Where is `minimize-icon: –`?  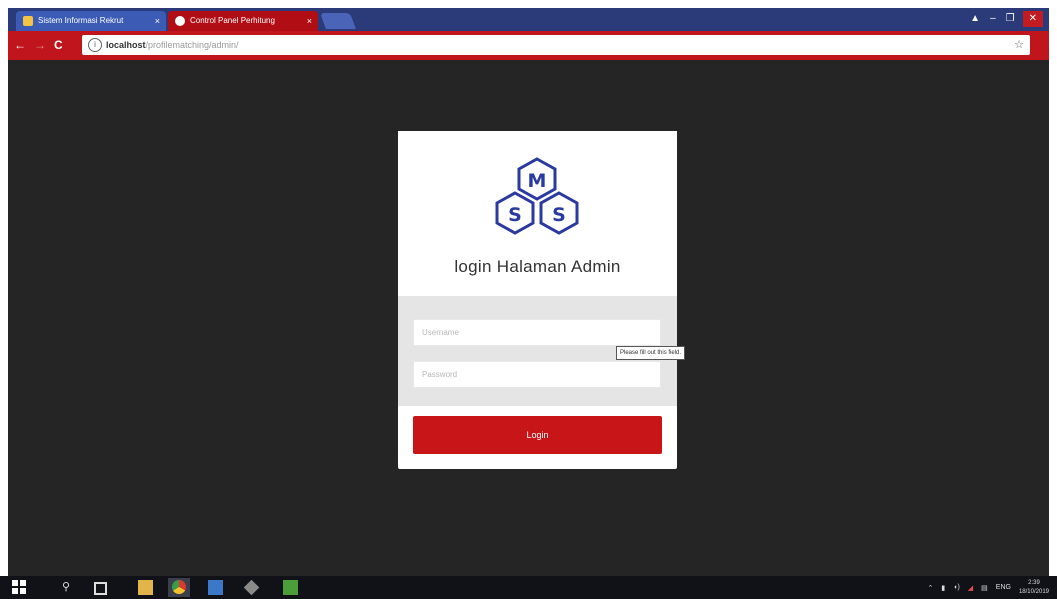 minimize-icon: – is located at coordinates (993, 19).